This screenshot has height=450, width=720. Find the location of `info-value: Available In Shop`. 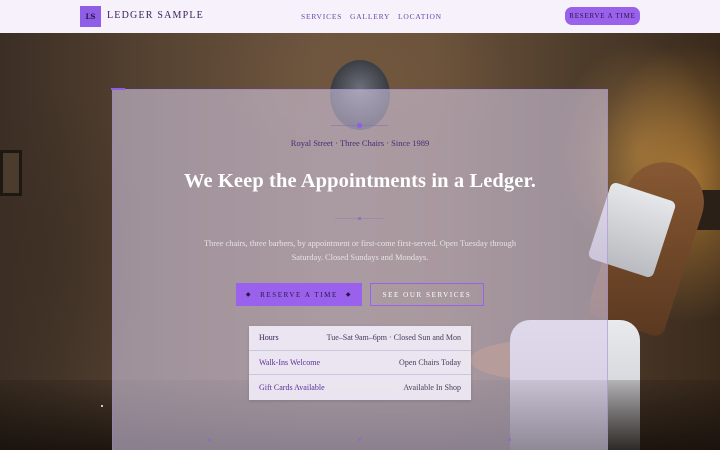

info-value: Available In Shop is located at coordinates (432, 387).